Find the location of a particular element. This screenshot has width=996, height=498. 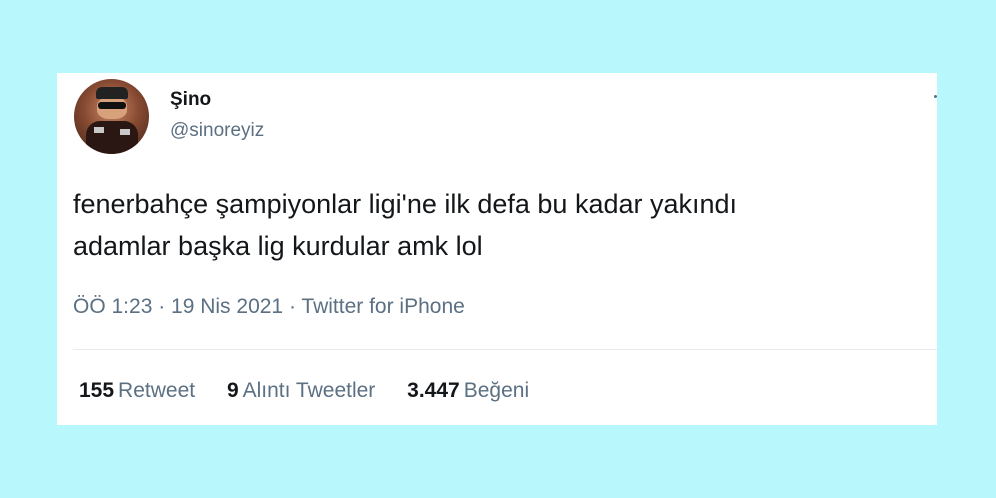

display-name: Şino is located at coordinates (190, 100).